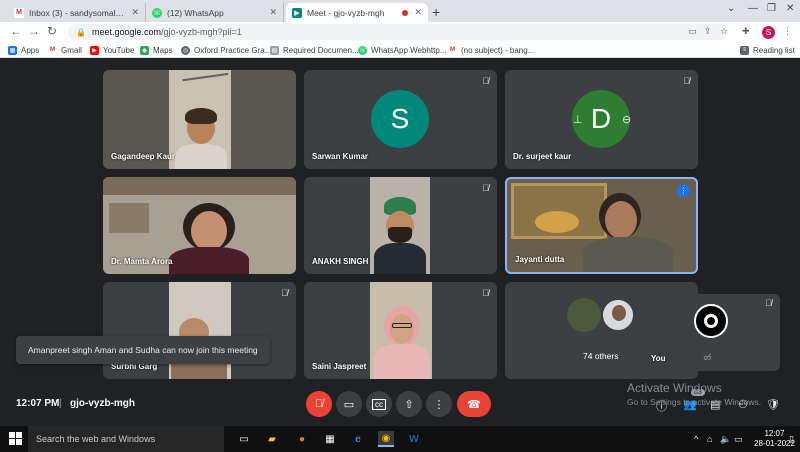  Describe the element at coordinates (474, 404) in the screenshot. I see `leave-call-button: ☎` at that location.